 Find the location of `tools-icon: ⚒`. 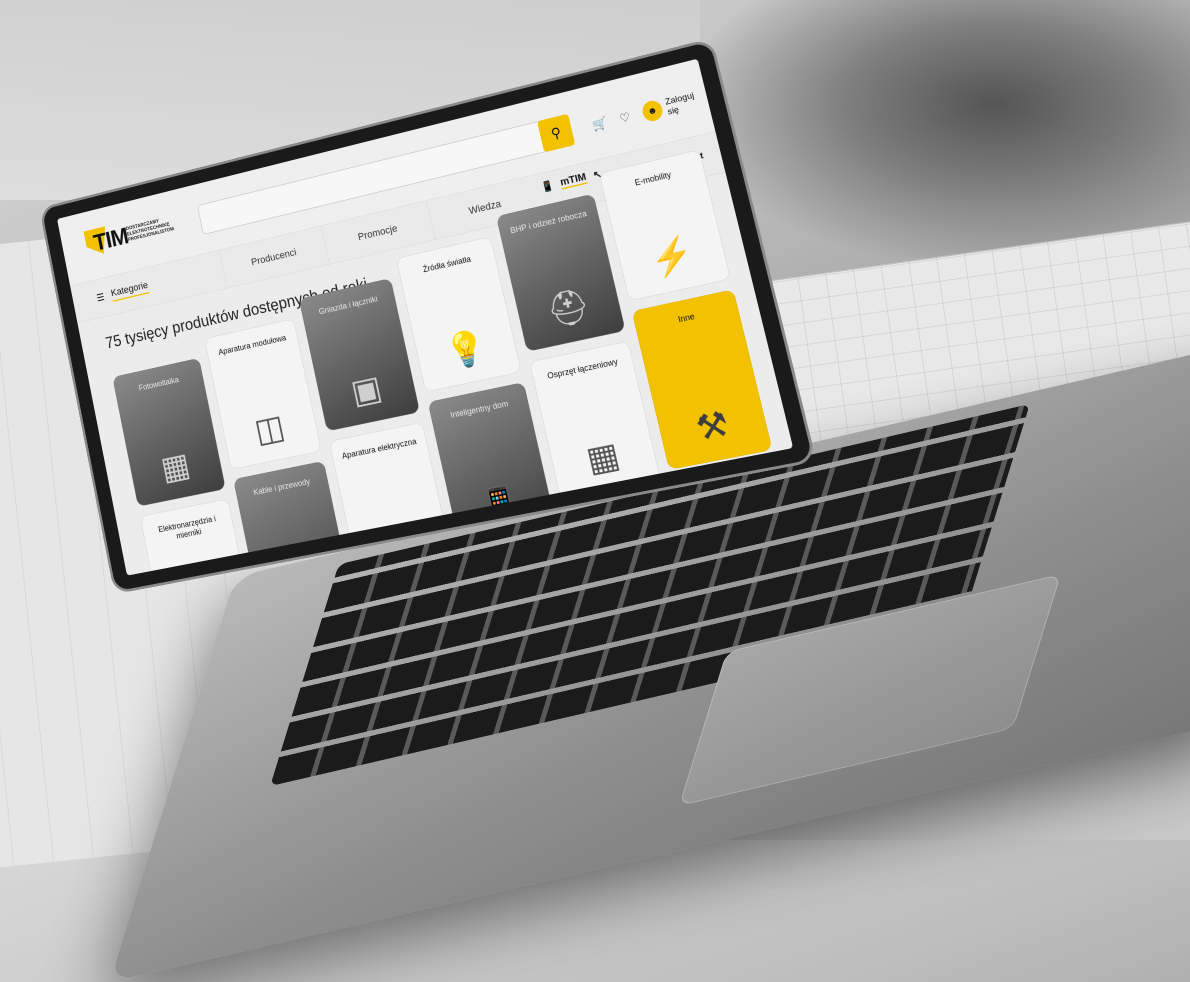

tools-icon: ⚒ is located at coordinates (712, 426).